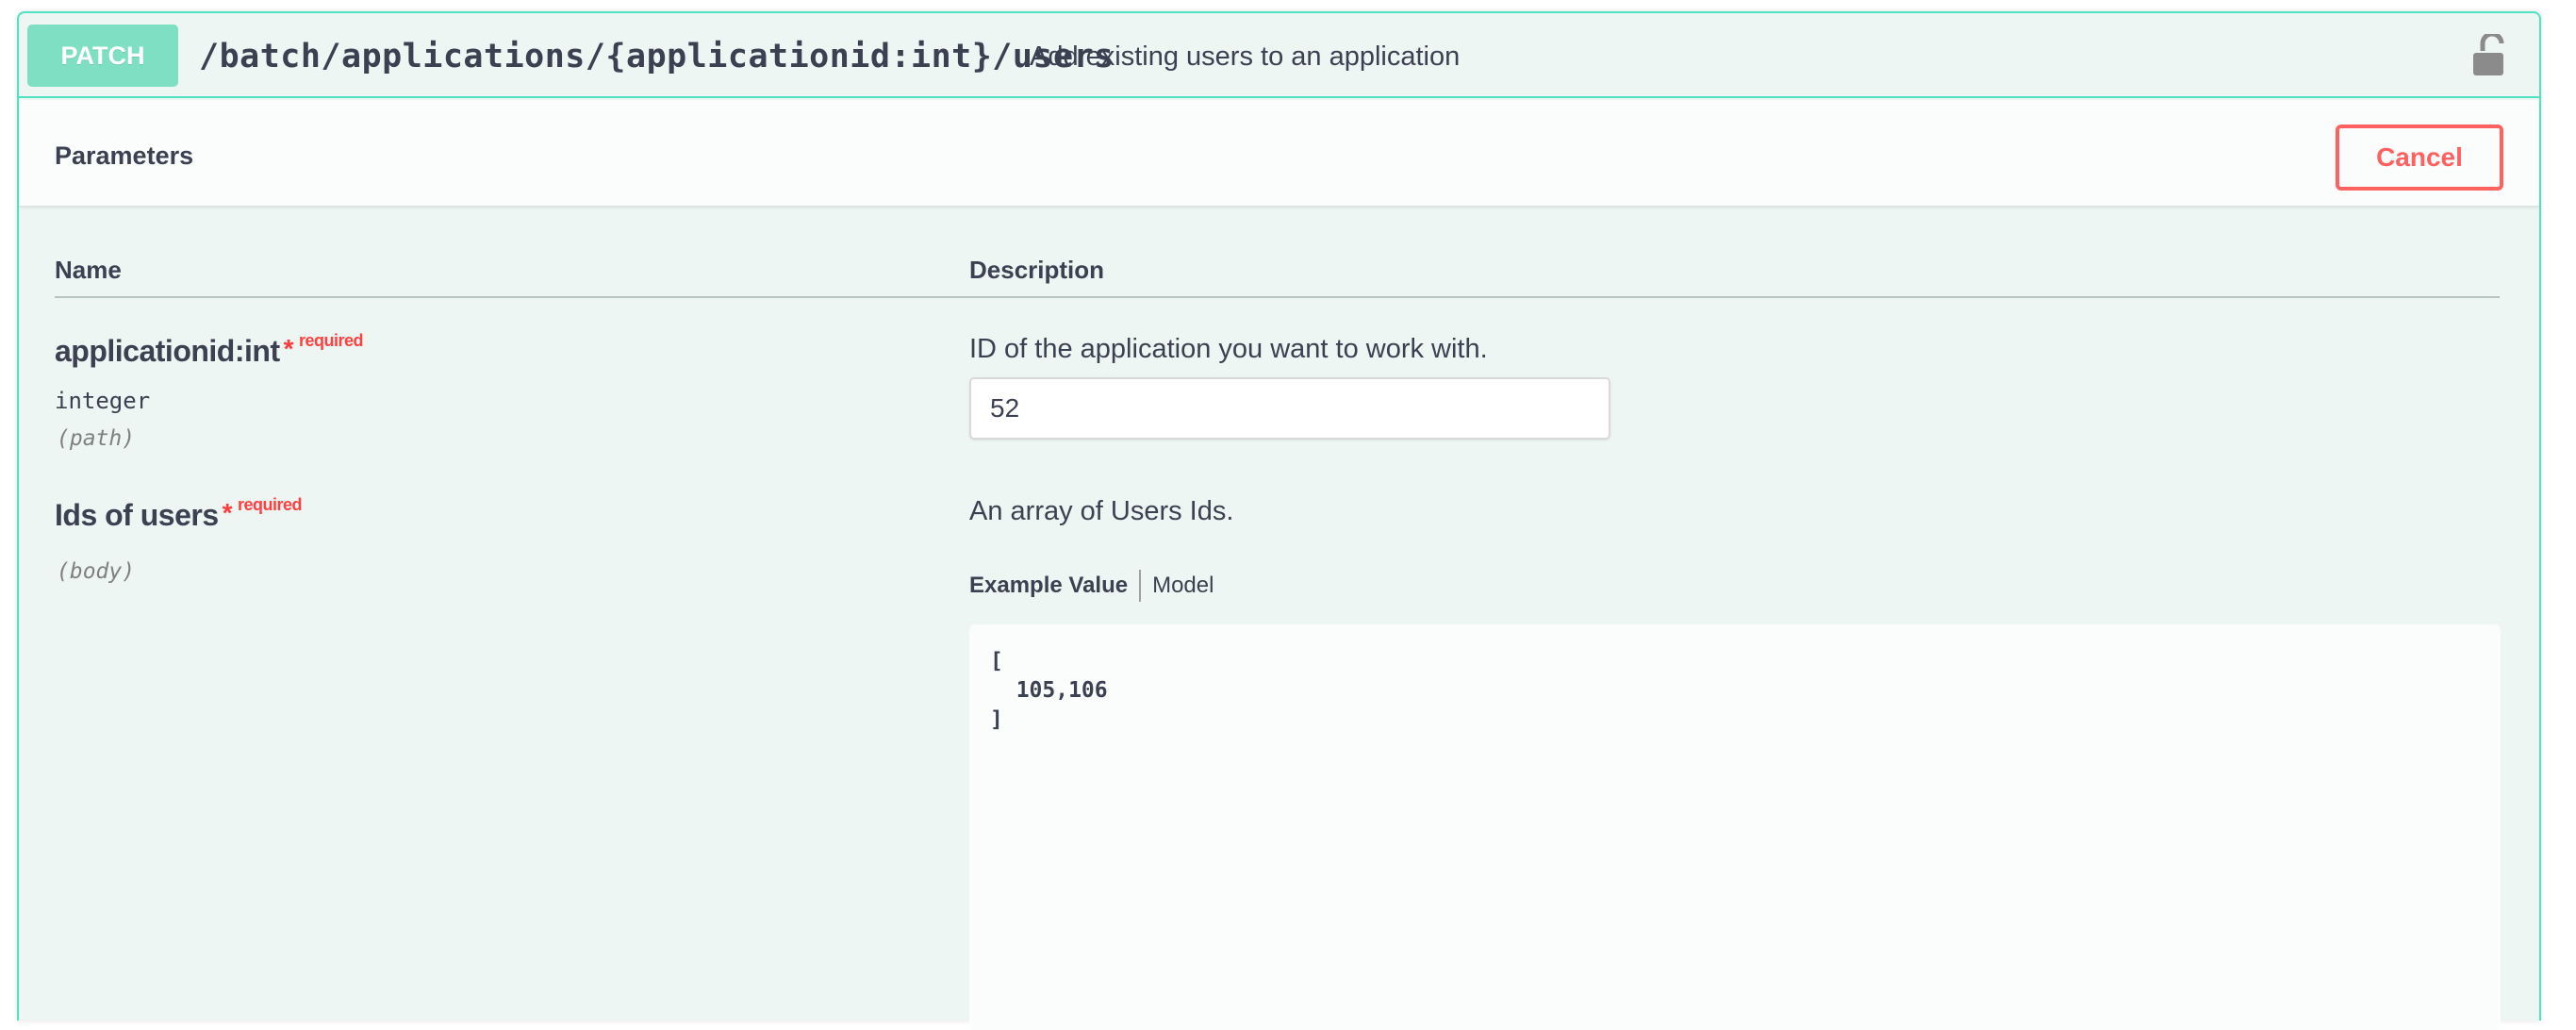  I want to click on column-header-description: Description, so click(1037, 270).